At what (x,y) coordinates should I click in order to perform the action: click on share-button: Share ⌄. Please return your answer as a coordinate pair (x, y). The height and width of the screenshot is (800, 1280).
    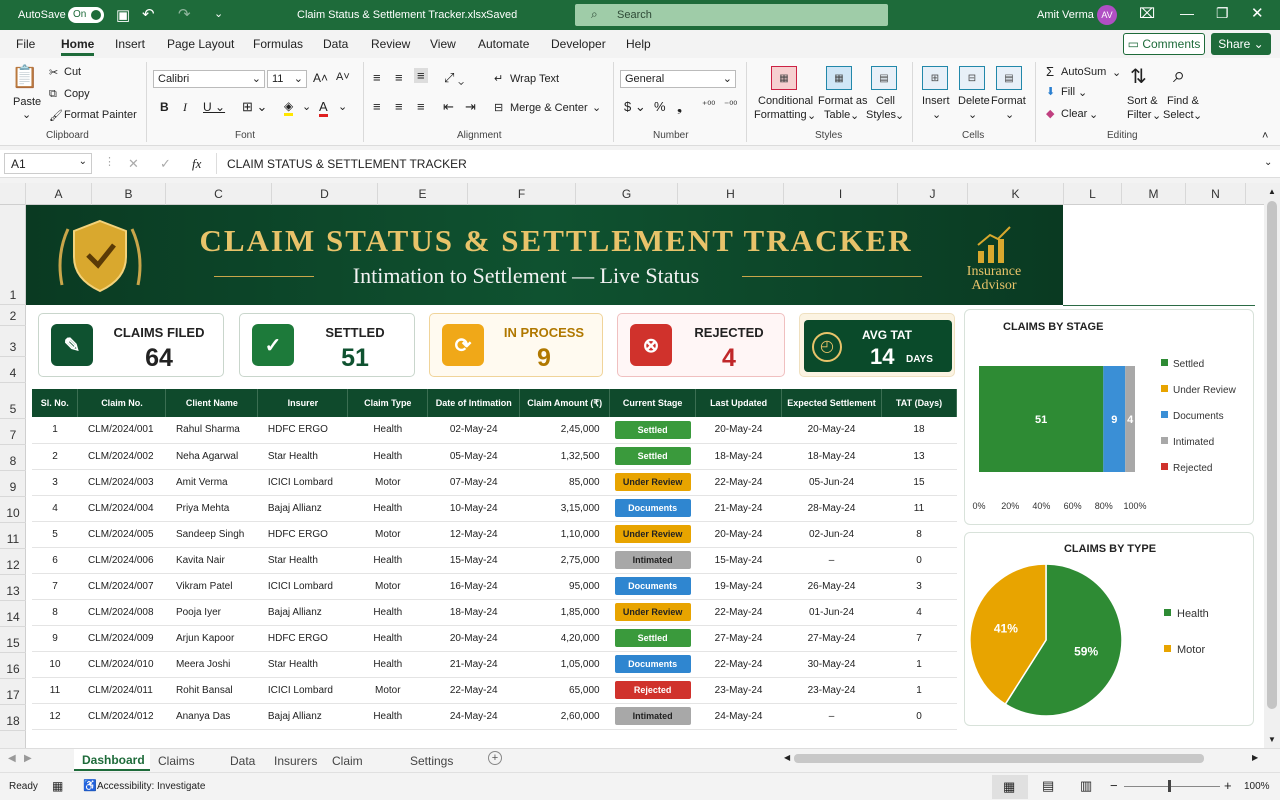
    Looking at the image, I should click on (1241, 44).